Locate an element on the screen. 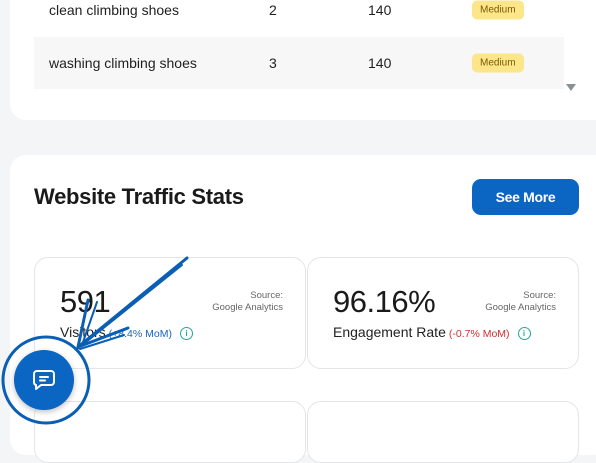  stat-label-row: Visitors (+8.4% MoM) i is located at coordinates (126, 332).